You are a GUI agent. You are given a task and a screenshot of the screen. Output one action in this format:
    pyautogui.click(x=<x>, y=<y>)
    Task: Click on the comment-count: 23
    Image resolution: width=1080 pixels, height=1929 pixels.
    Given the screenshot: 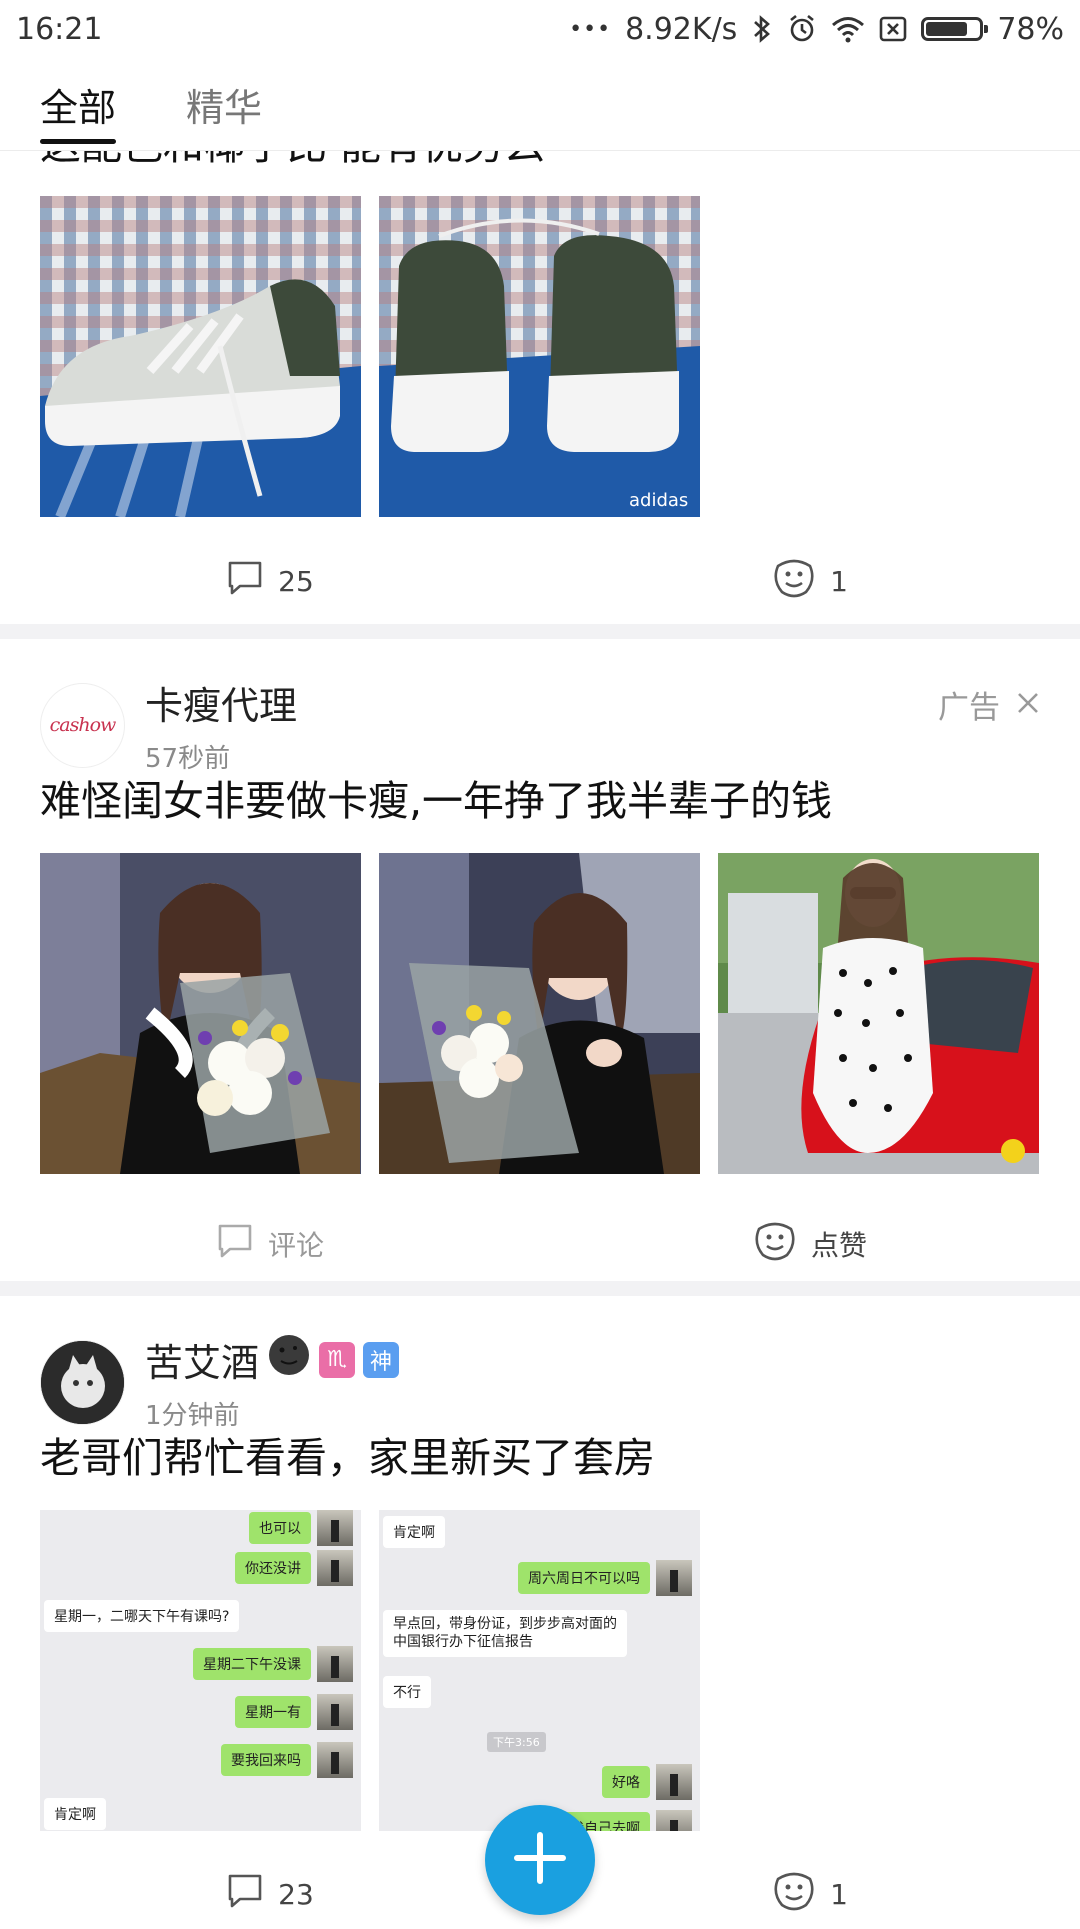 What is the action you would take?
    pyautogui.click(x=296, y=1894)
    